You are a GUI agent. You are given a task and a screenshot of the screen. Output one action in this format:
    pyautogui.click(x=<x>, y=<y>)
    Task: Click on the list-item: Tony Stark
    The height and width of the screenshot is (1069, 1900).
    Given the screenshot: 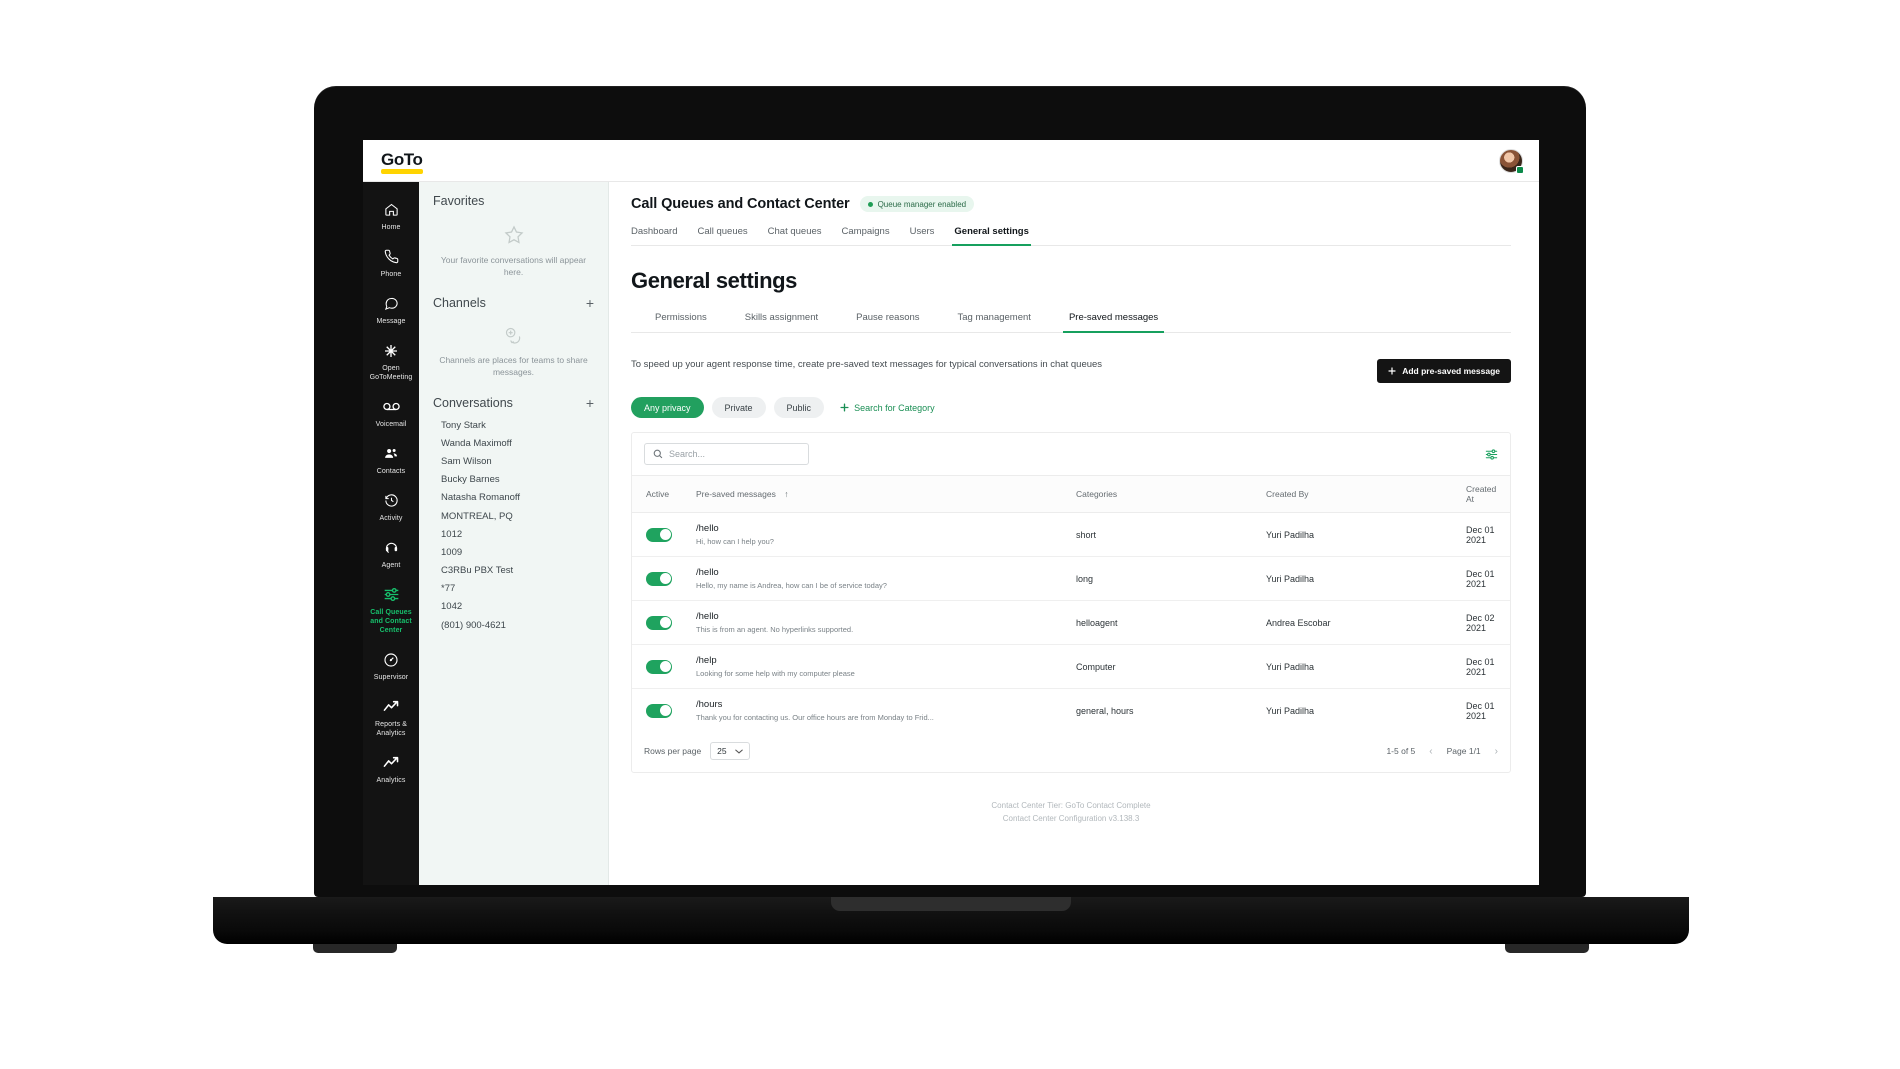 What is the action you would take?
    pyautogui.click(x=513, y=425)
    